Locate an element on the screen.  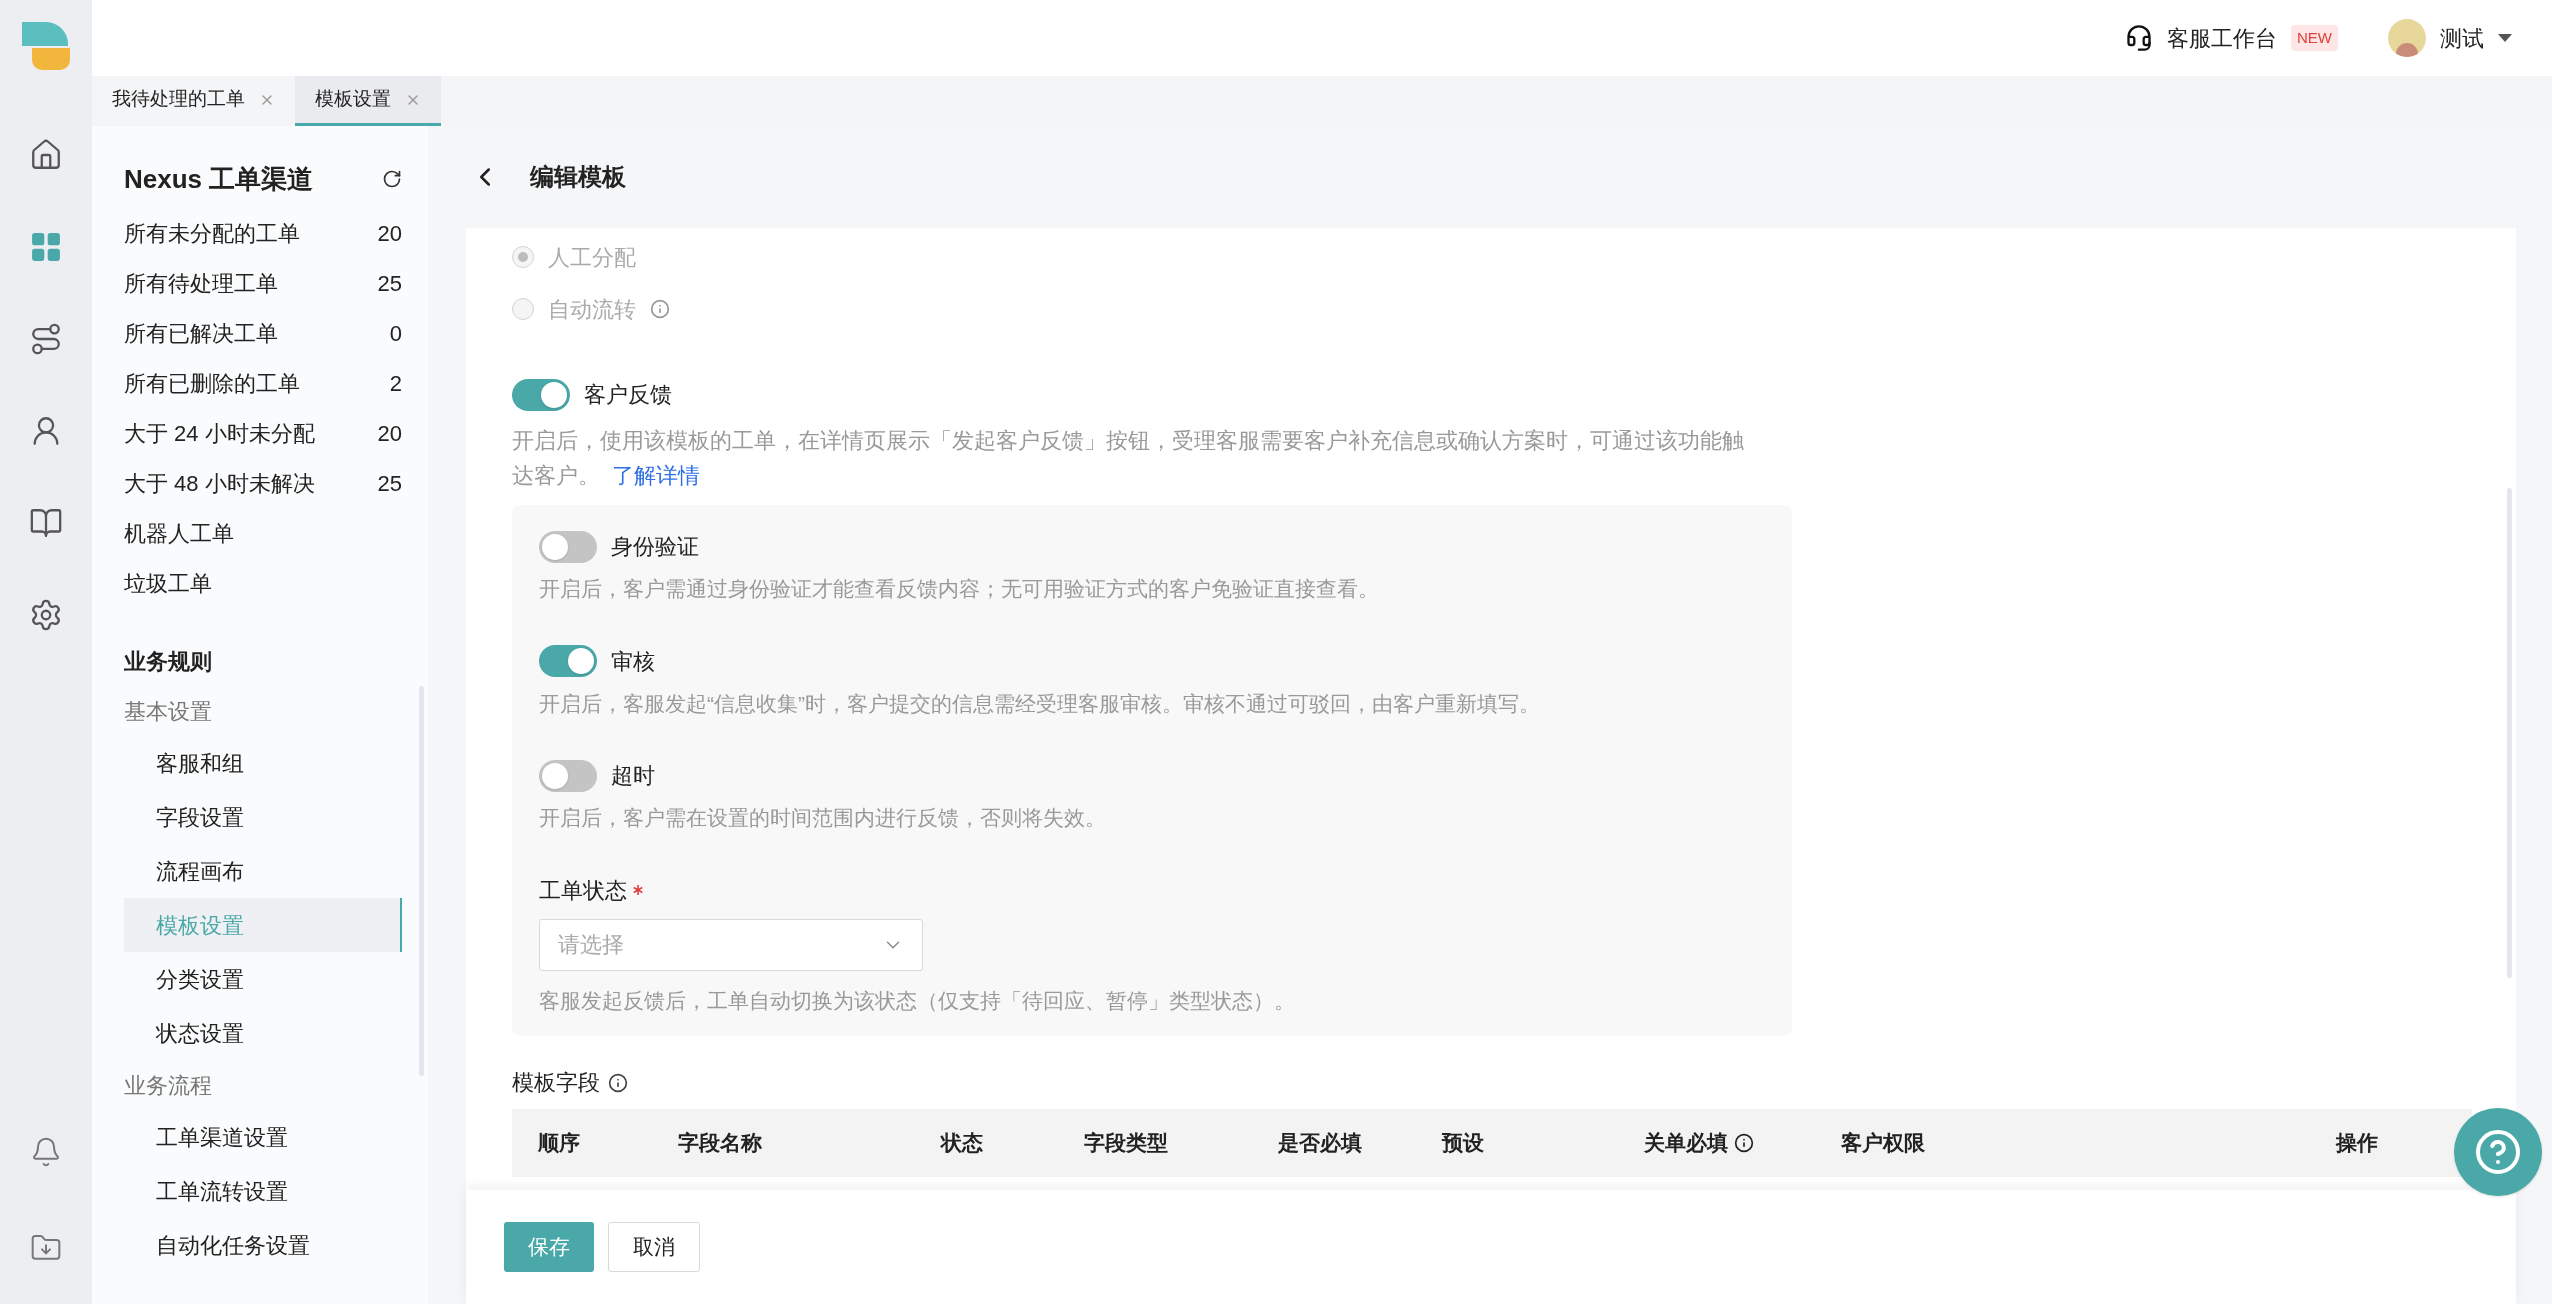
column-header: 操作 is located at coordinates (2357, 1143).